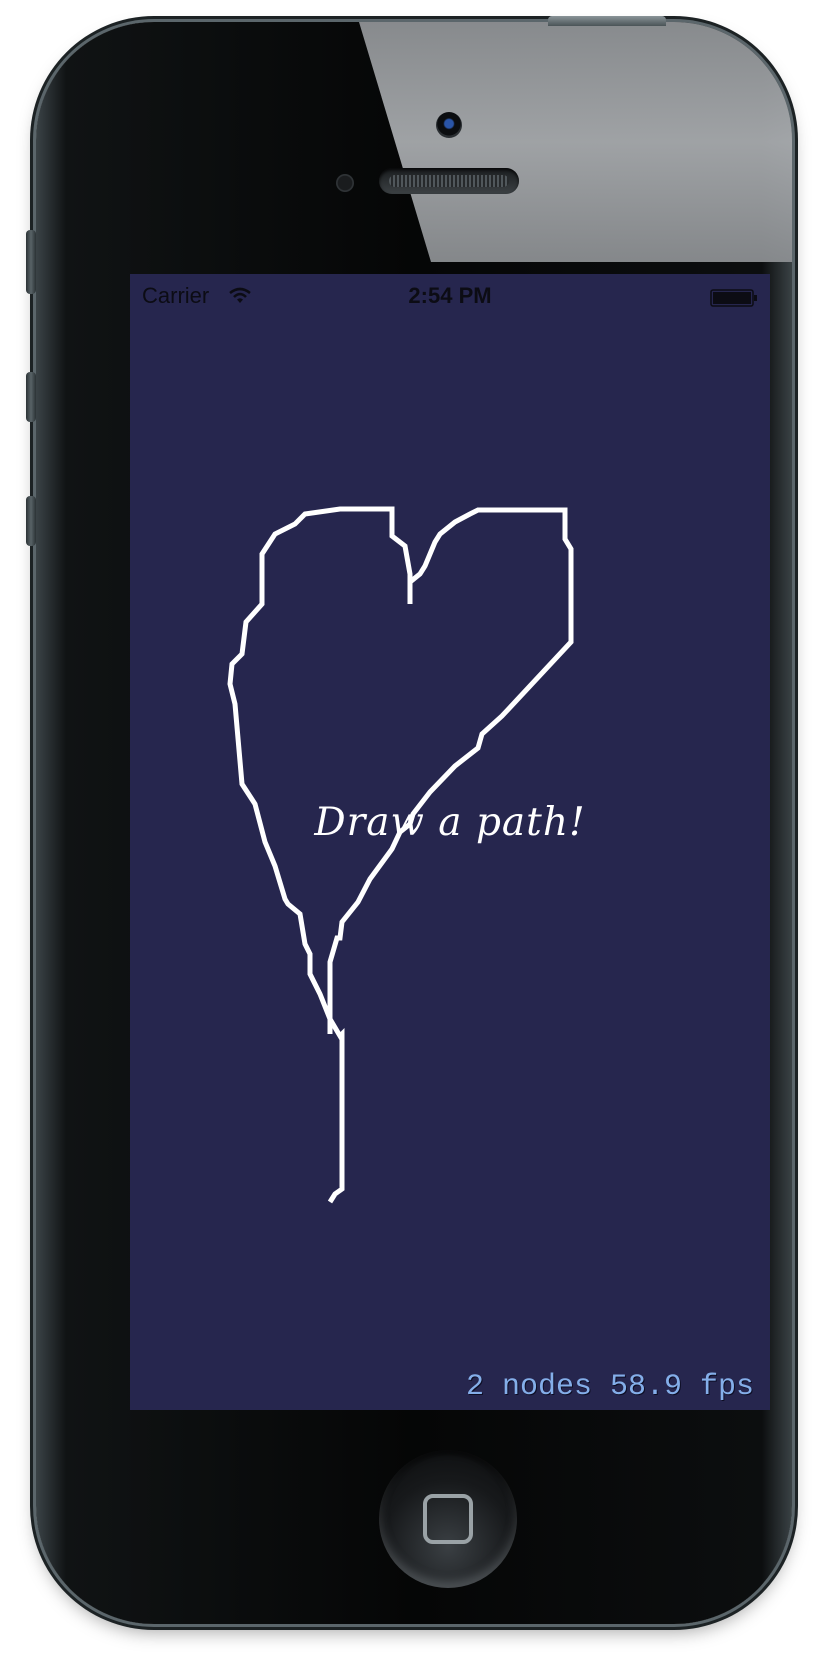 This screenshot has height=1668, width=828. Describe the element at coordinates (31, 262) in the screenshot. I see `mute-switch` at that location.